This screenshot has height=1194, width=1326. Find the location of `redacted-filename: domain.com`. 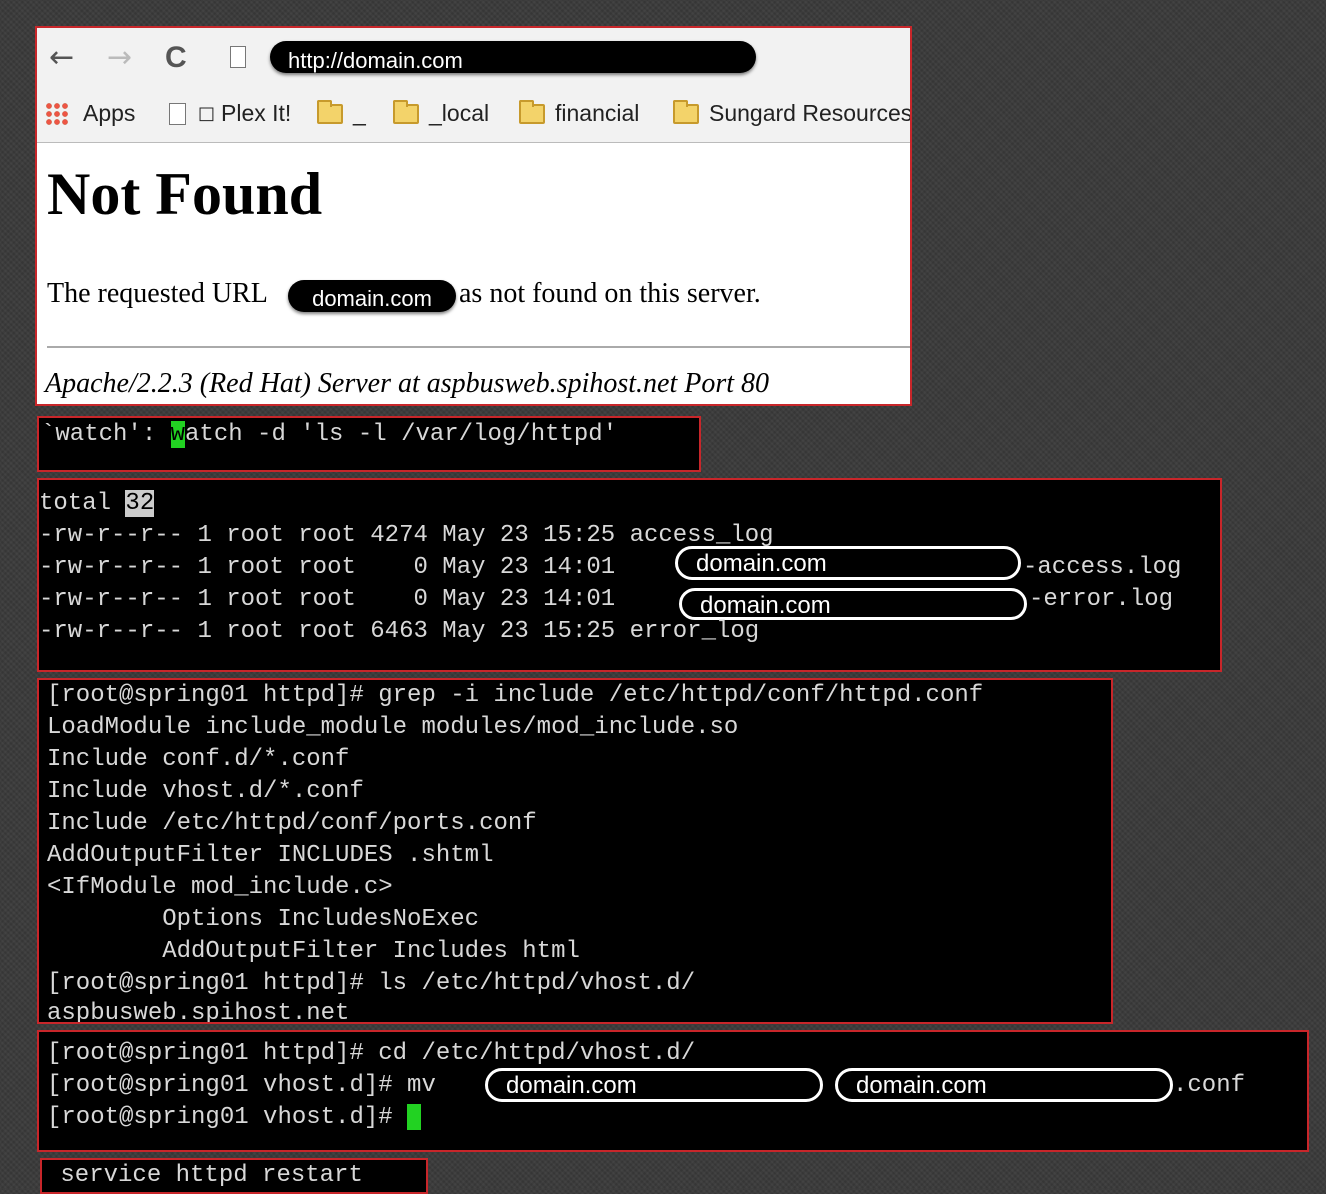

redacted-filename: domain.com is located at coordinates (848, 563).